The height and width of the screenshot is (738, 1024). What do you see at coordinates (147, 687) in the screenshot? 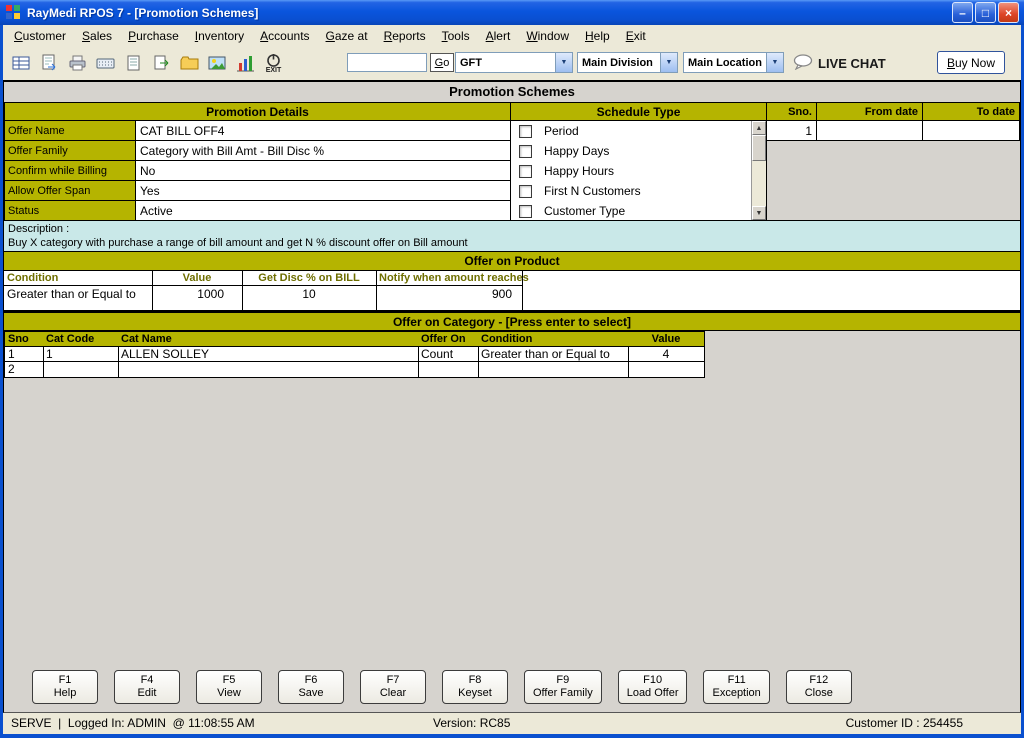
I see `edit-button: F4 Edit` at bounding box center [147, 687].